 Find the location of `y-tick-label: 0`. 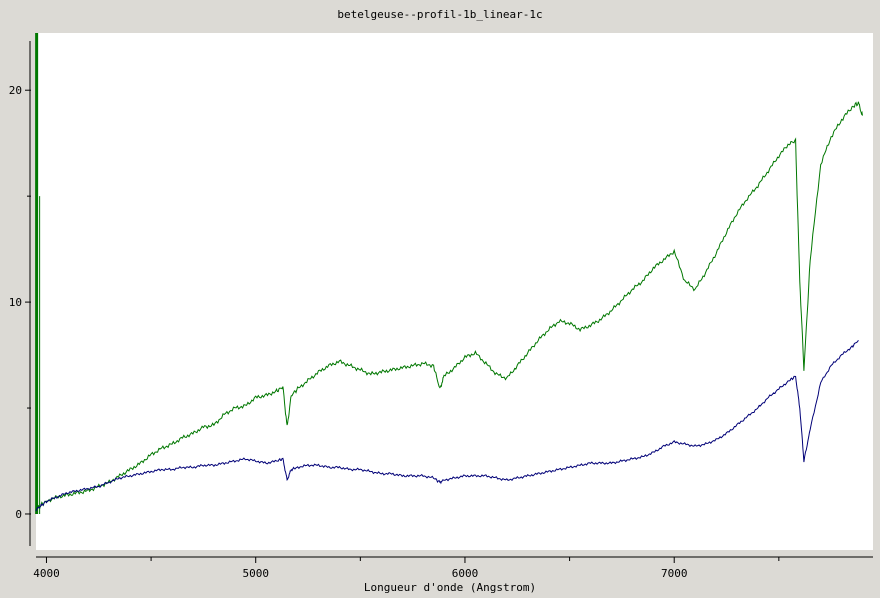

y-tick-label: 0 is located at coordinates (18, 514).